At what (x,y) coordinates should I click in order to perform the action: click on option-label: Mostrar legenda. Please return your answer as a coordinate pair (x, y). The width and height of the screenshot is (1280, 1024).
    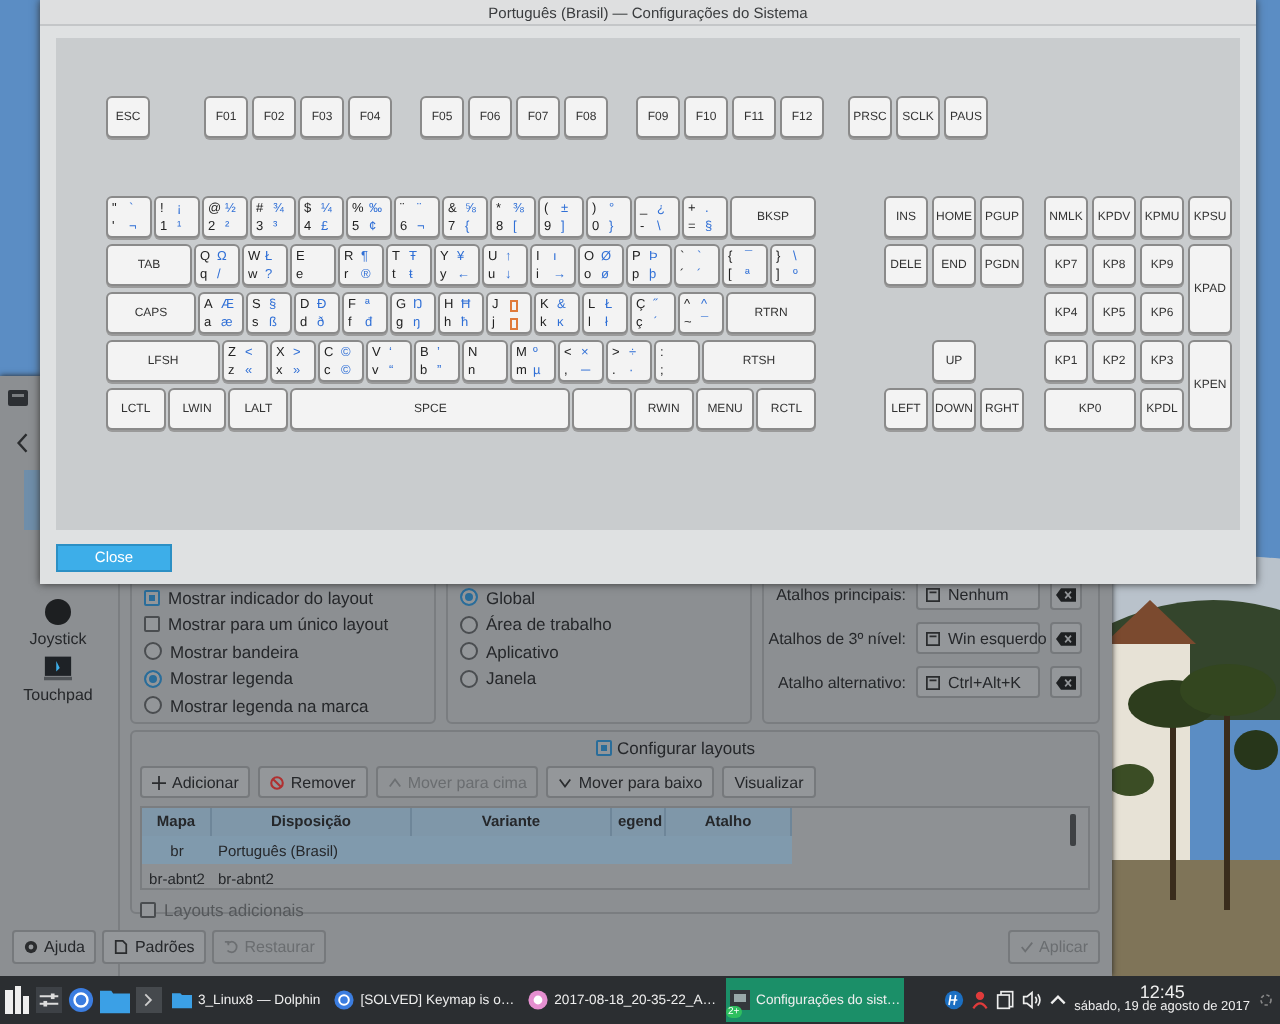
    Looking at the image, I should click on (231, 678).